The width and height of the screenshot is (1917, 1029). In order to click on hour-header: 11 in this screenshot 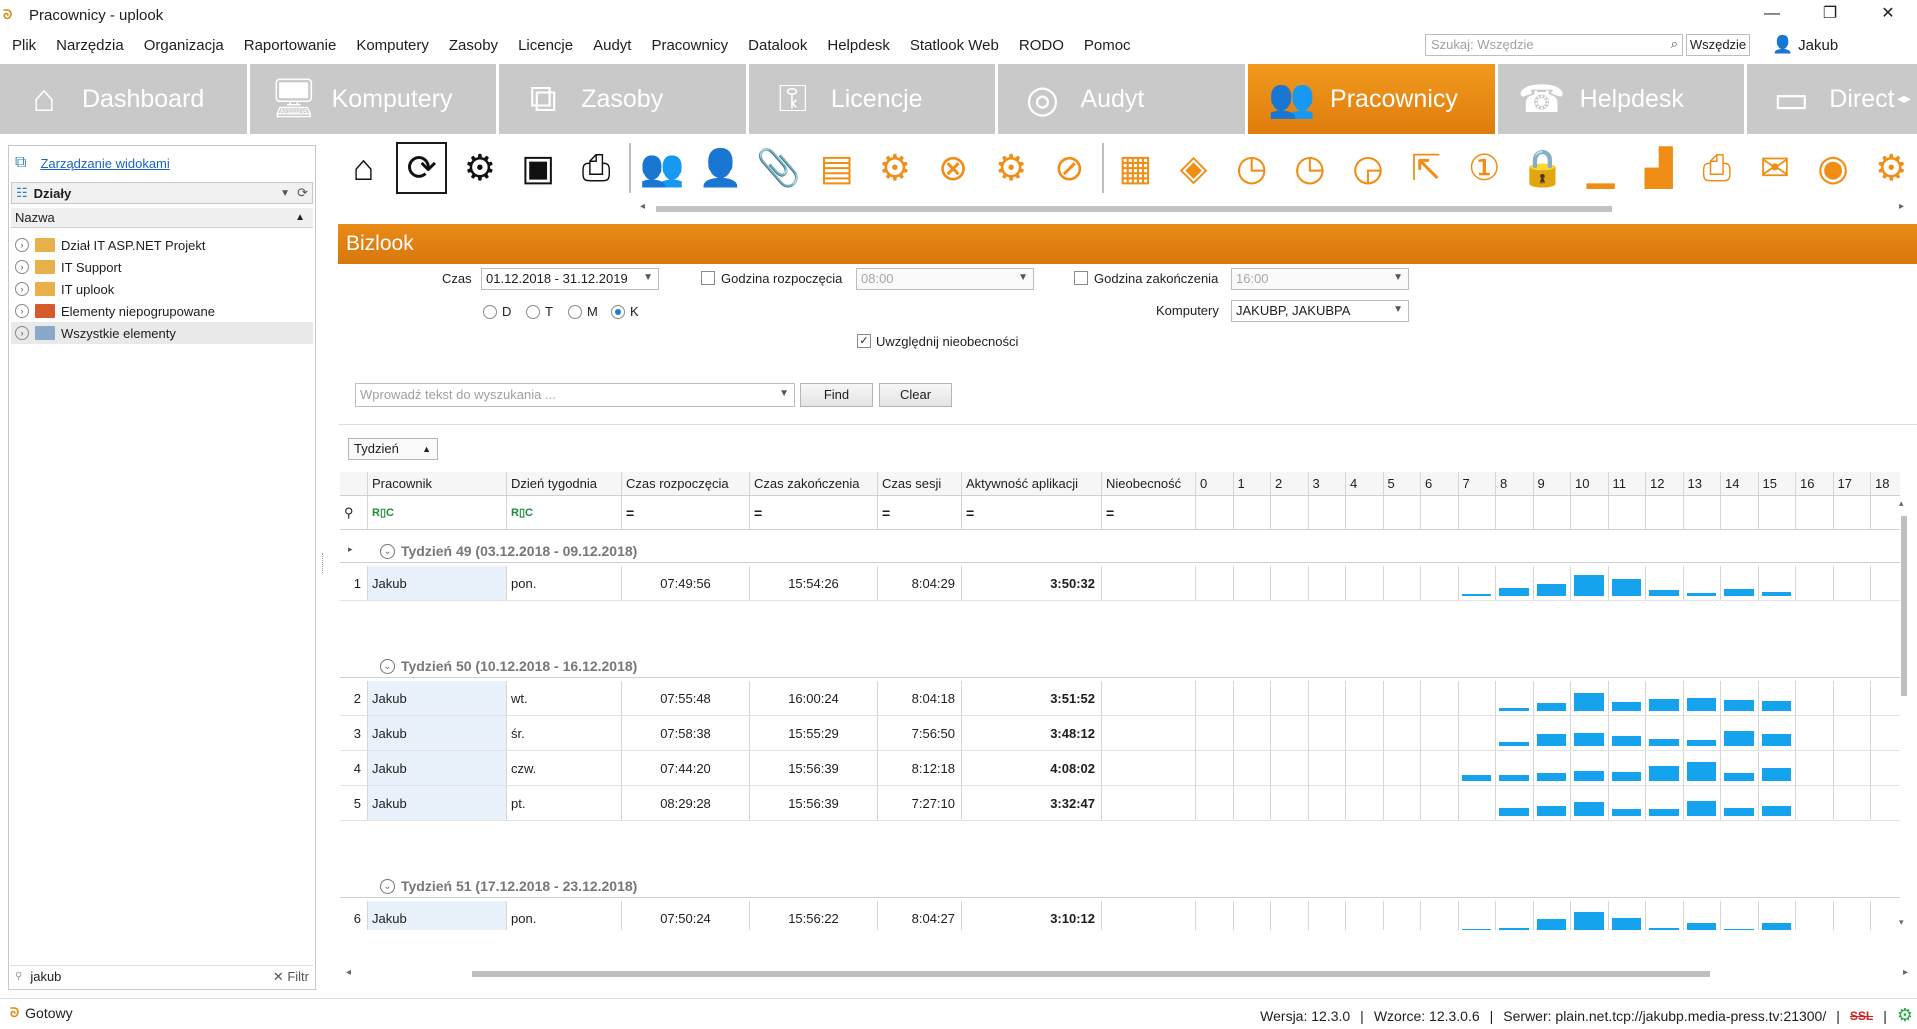, I will do `click(1627, 483)`.